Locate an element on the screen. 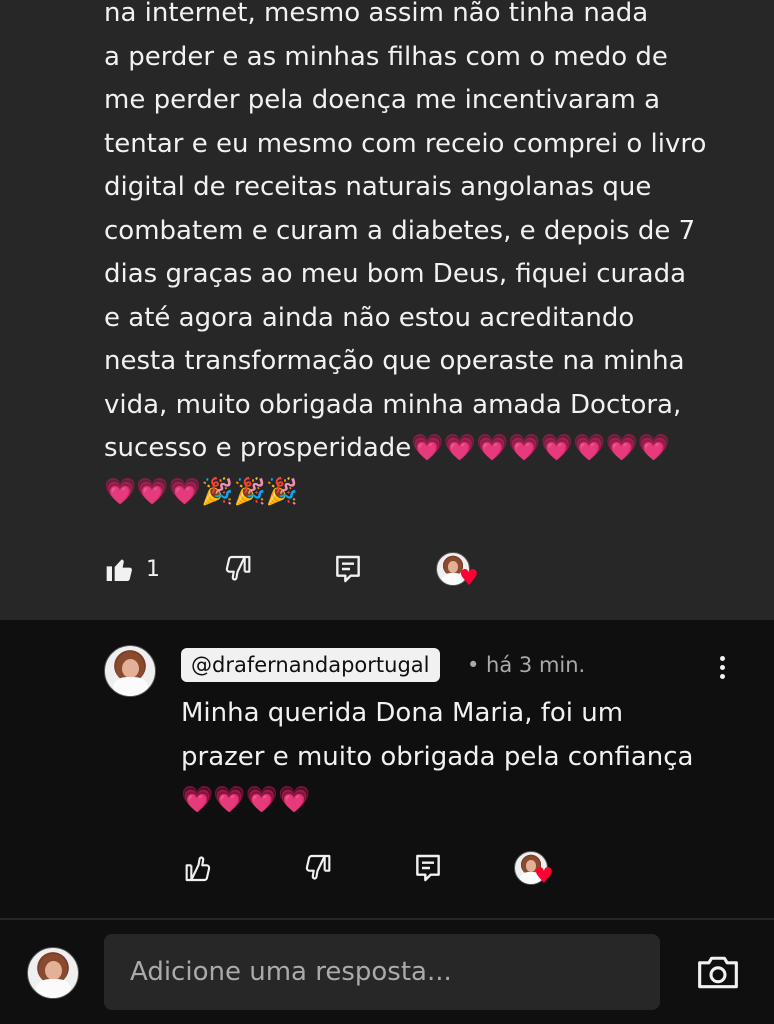 The image size is (774, 1024). reply-action-bar: ♥ is located at coordinates (368, 868).